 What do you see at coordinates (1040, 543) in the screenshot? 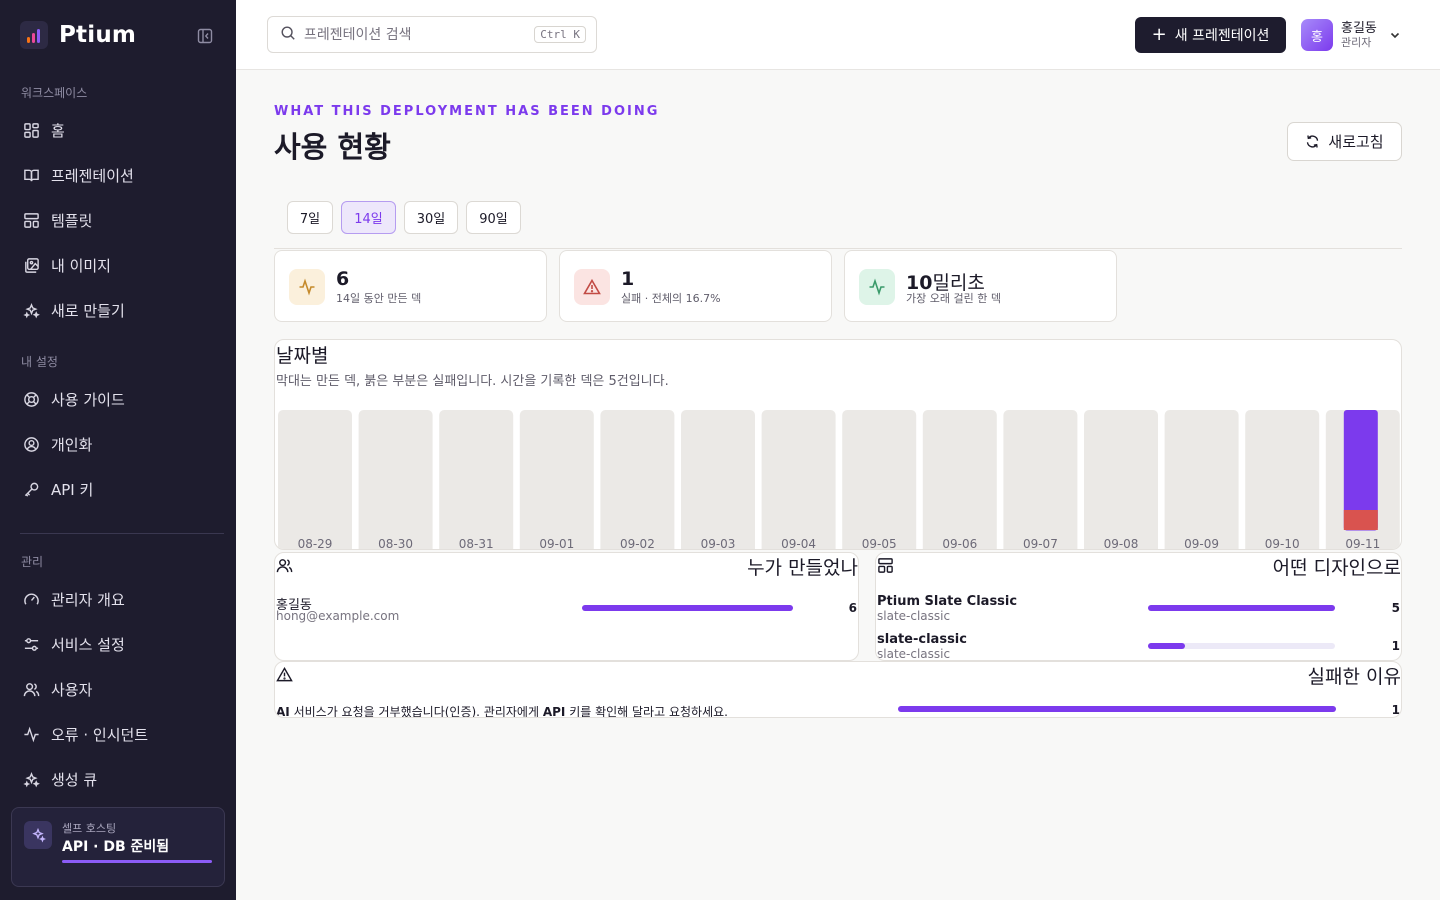
I see `chart-tick-label: 09-07` at bounding box center [1040, 543].